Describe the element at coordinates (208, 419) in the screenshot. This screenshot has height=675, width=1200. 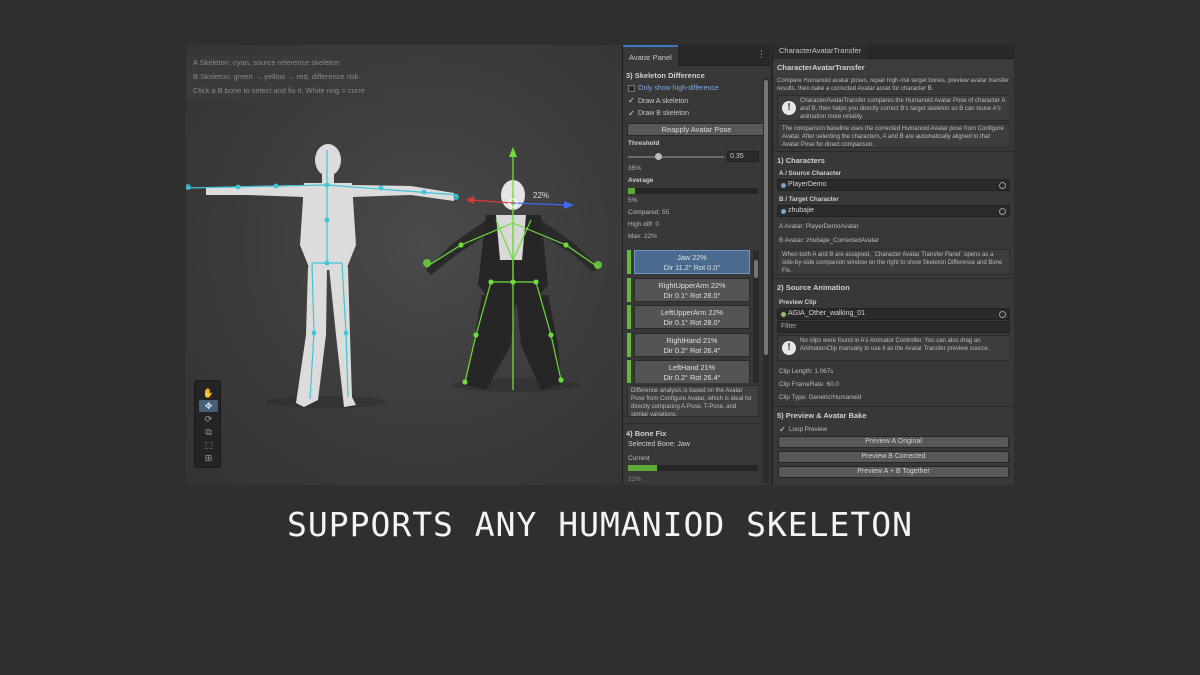
I see `rotate-tool-icon: ⟳` at that location.